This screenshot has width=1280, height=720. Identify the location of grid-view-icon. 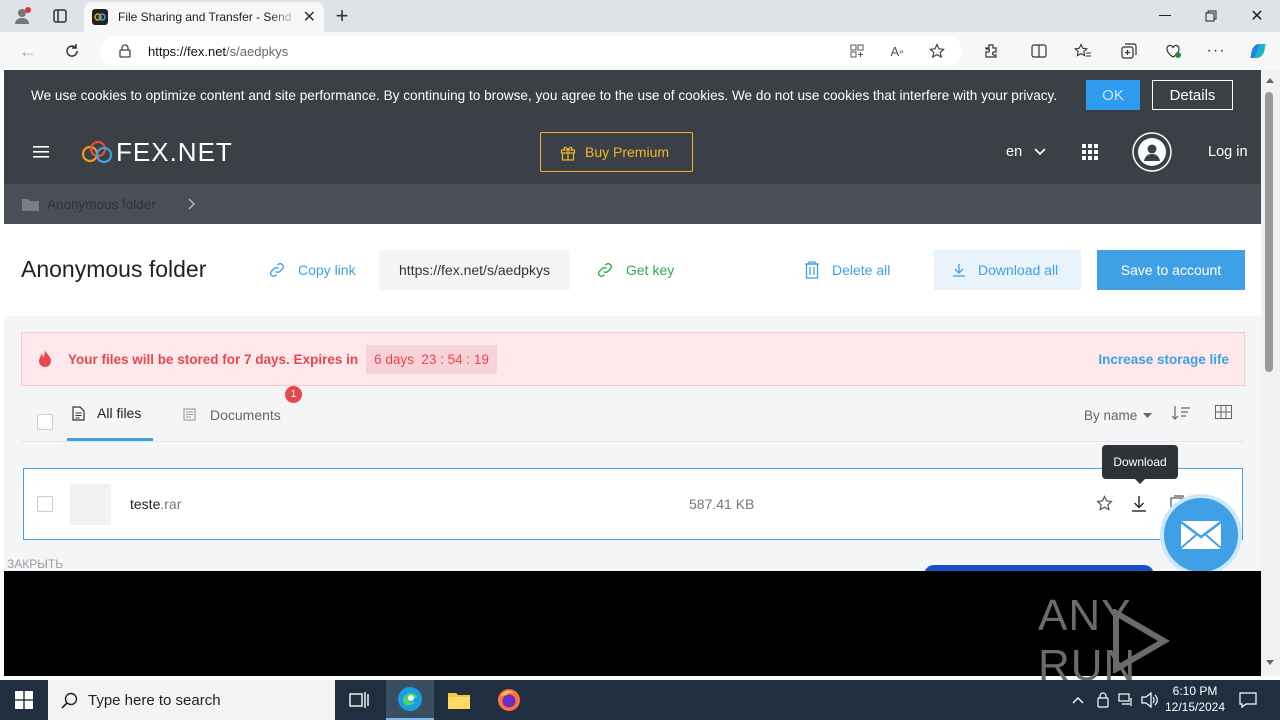
(1224, 413).